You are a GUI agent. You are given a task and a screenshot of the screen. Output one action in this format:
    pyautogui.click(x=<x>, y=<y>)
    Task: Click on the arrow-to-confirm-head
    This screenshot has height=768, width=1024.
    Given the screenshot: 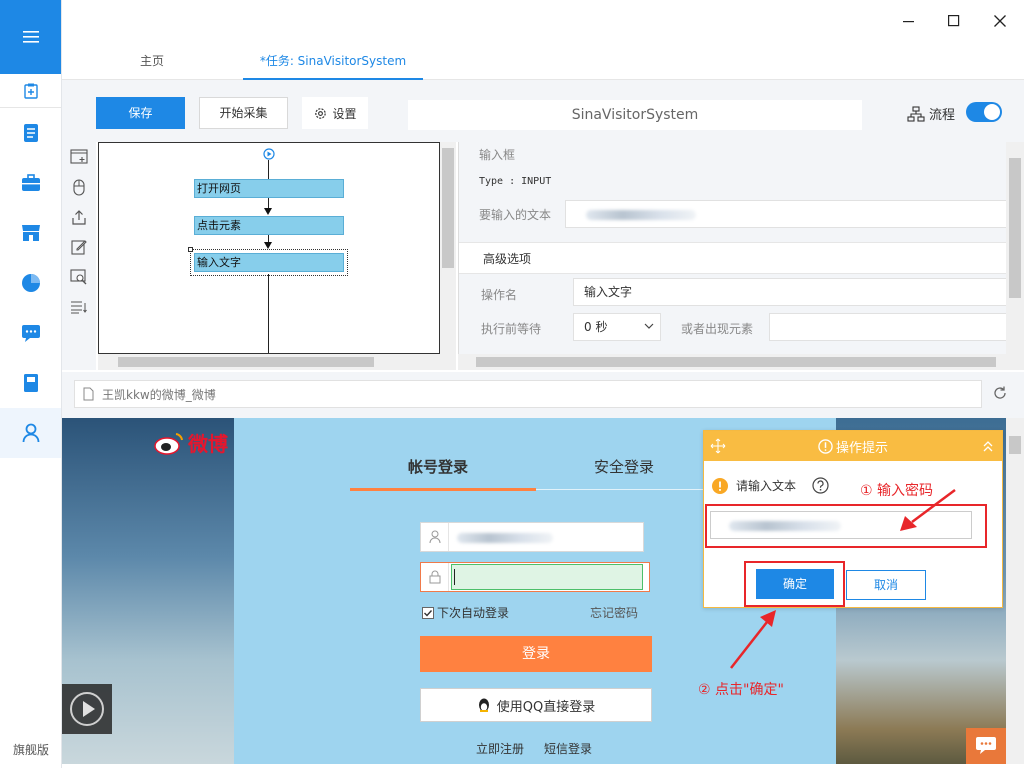 What is the action you would take?
    pyautogui.click(x=768, y=618)
    